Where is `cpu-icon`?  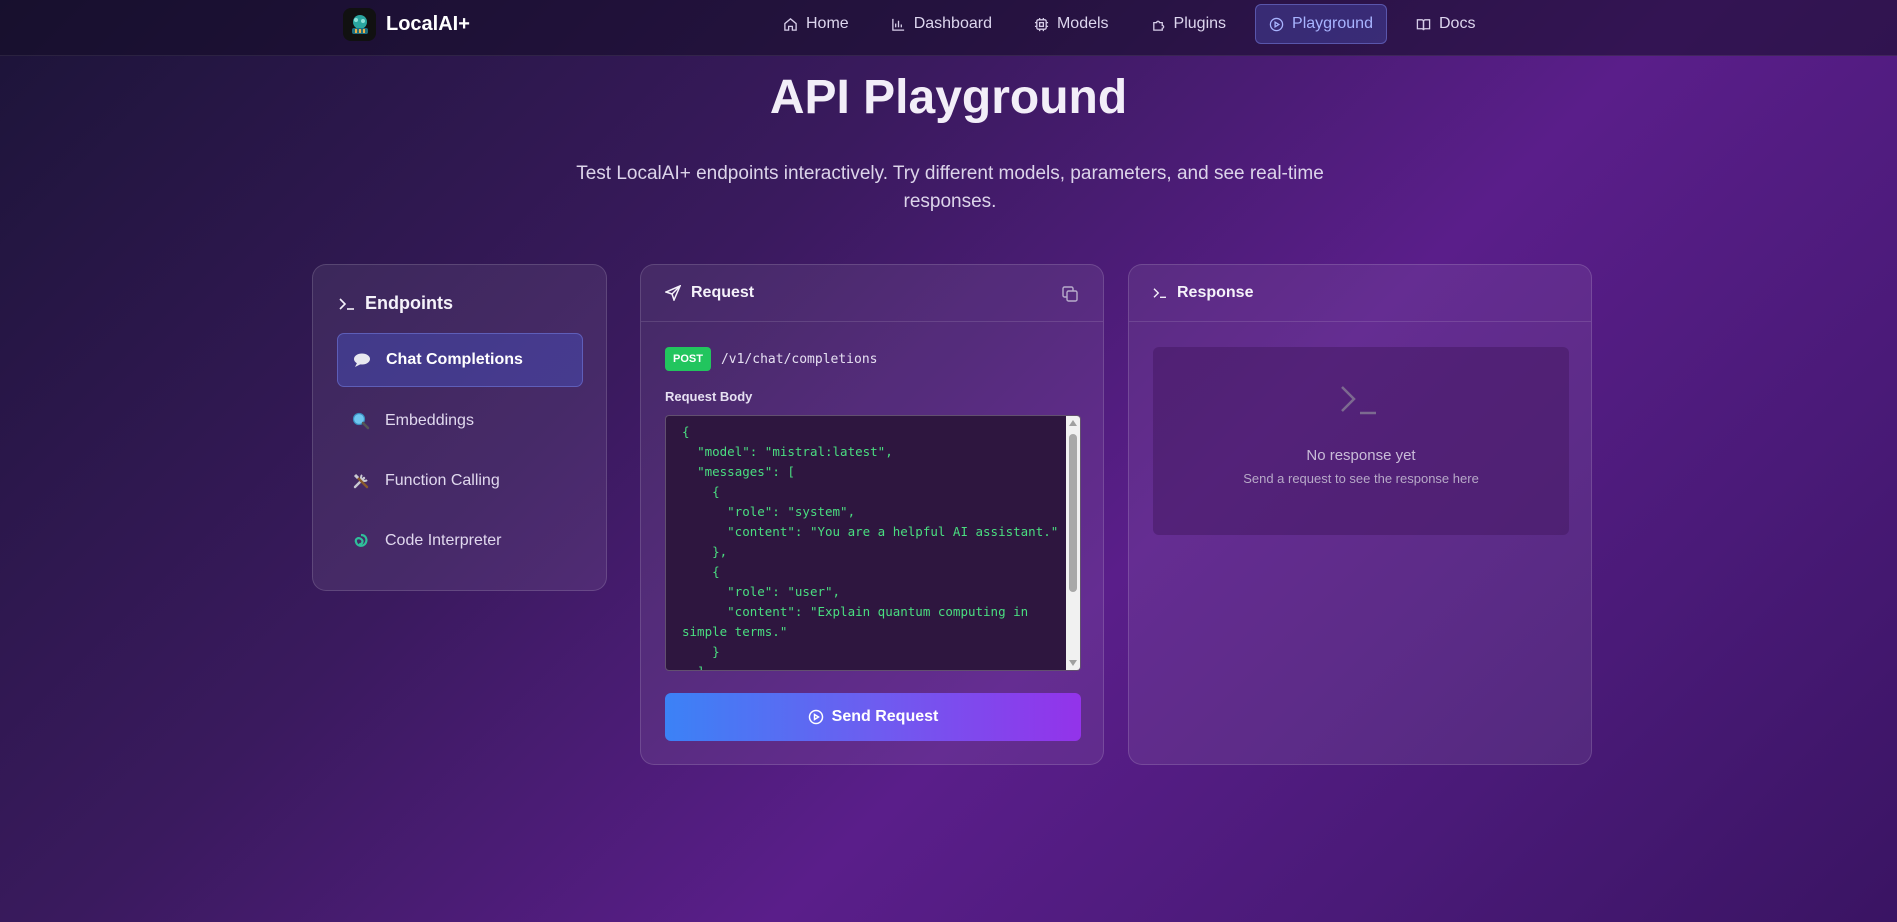
cpu-icon is located at coordinates (1041, 24).